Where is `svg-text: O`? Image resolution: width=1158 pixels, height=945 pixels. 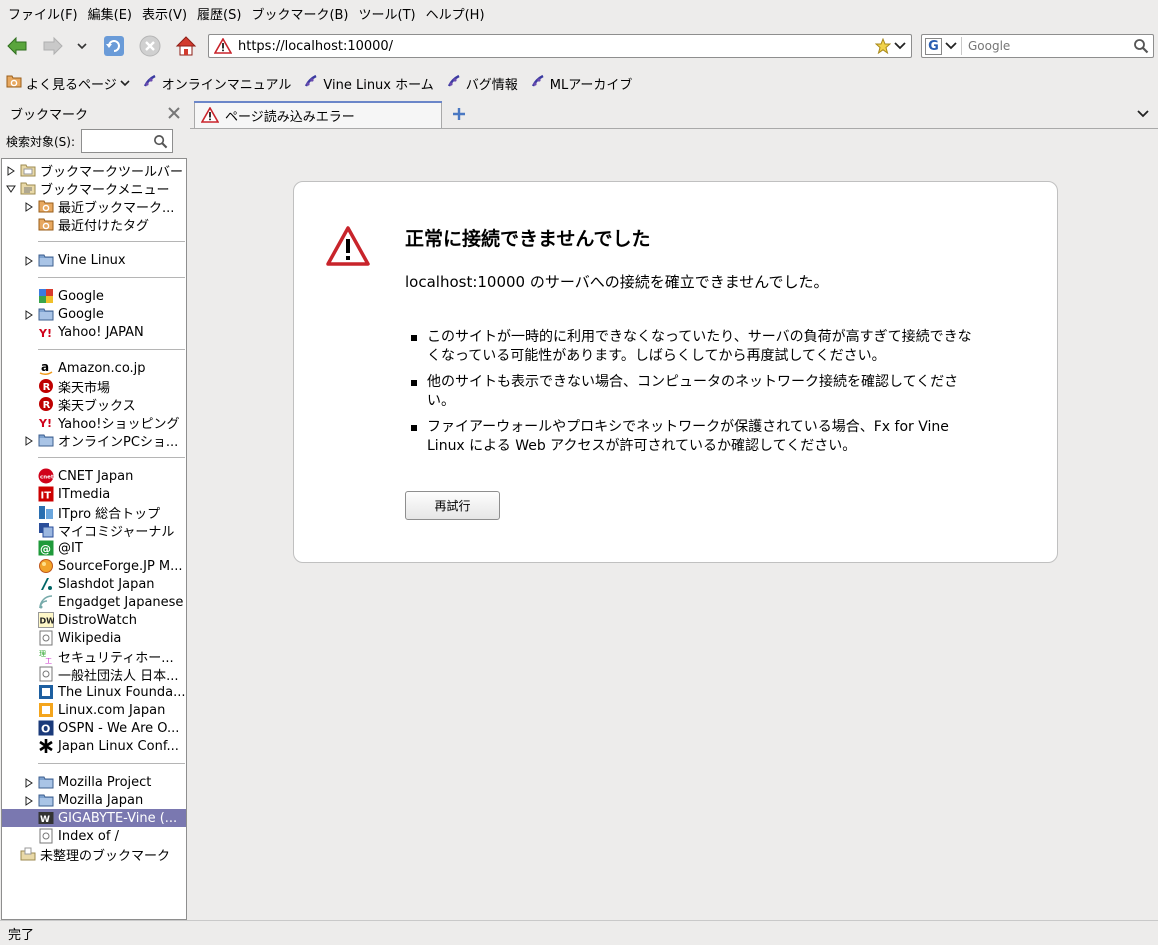
svg-text: O is located at coordinates (45, 729).